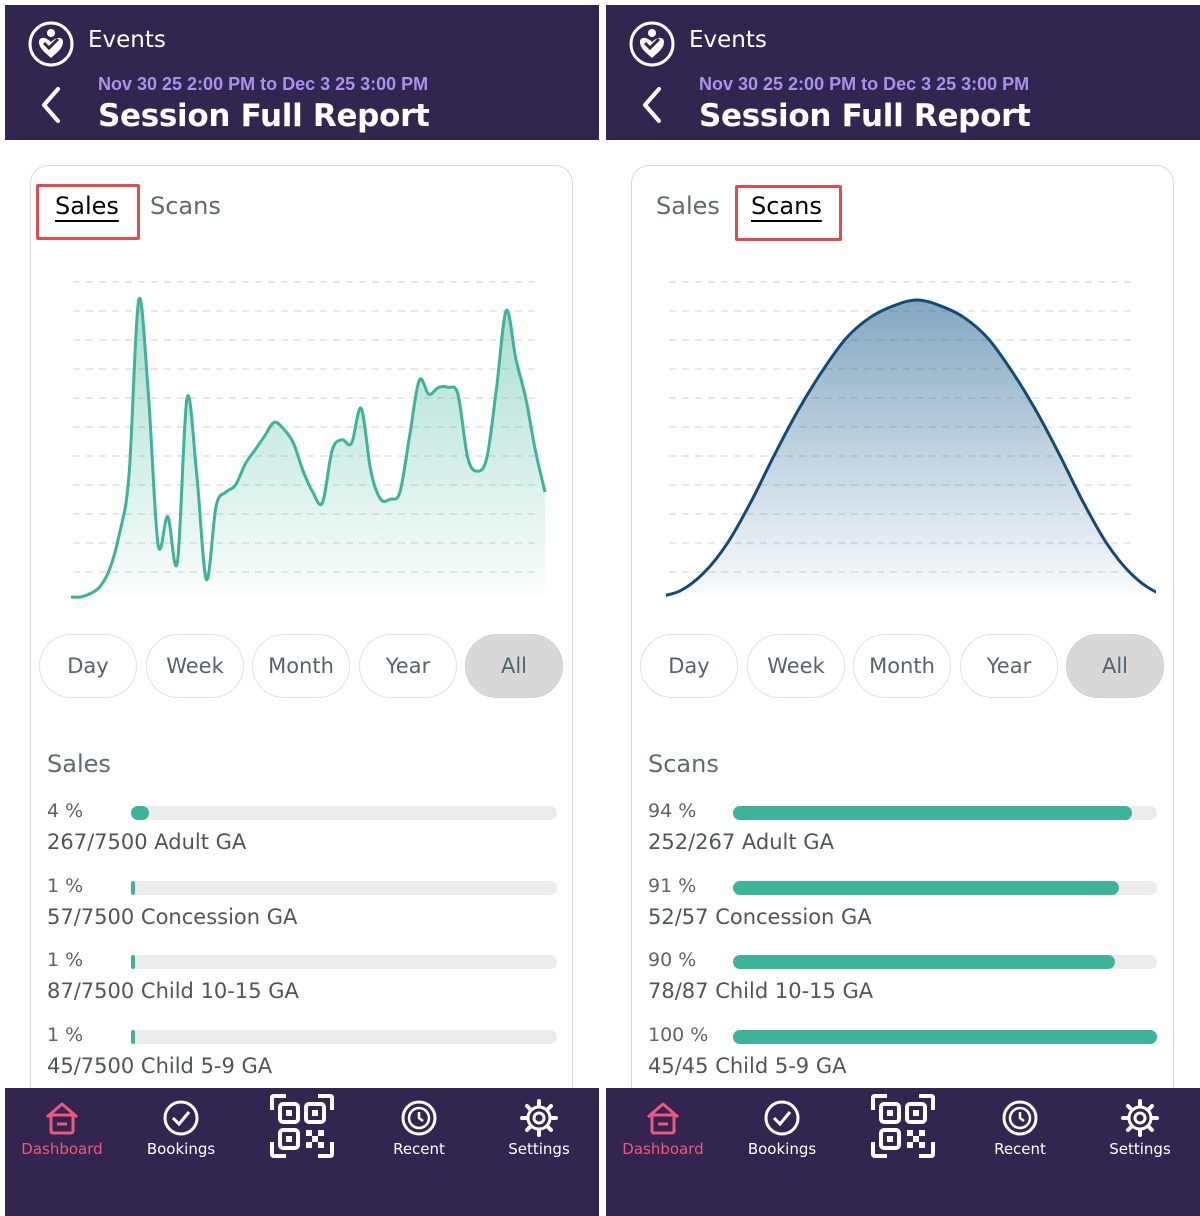 This screenshot has height=1216, width=1200. I want to click on section-title: Sales, so click(79, 764).